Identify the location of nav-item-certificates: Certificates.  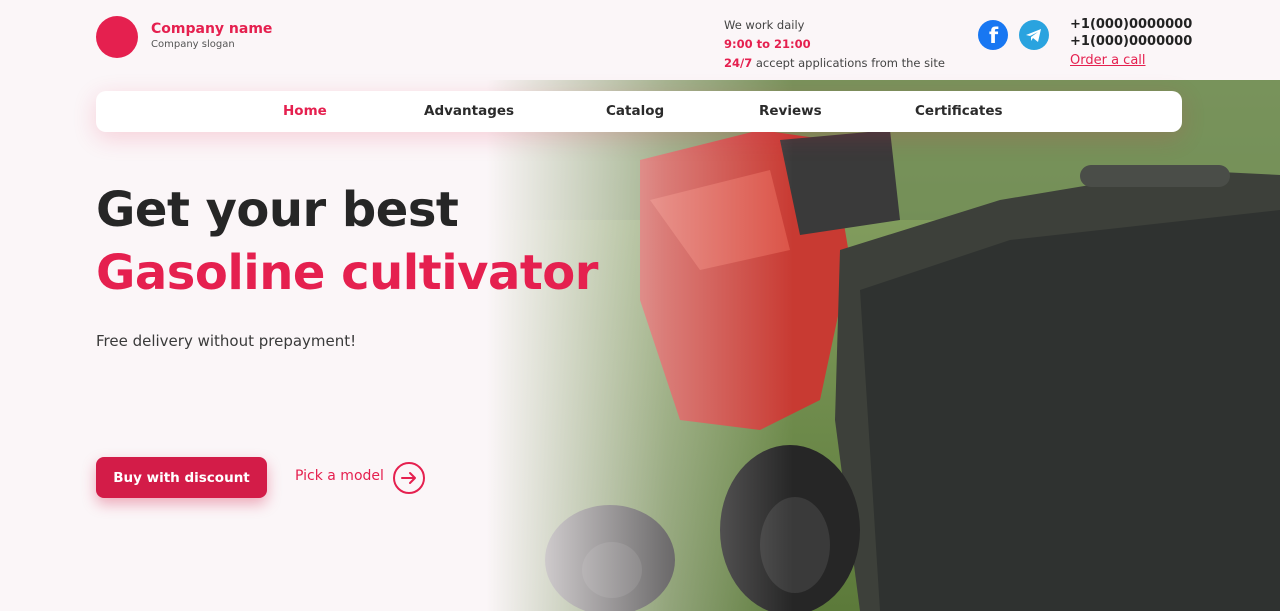
(959, 111).